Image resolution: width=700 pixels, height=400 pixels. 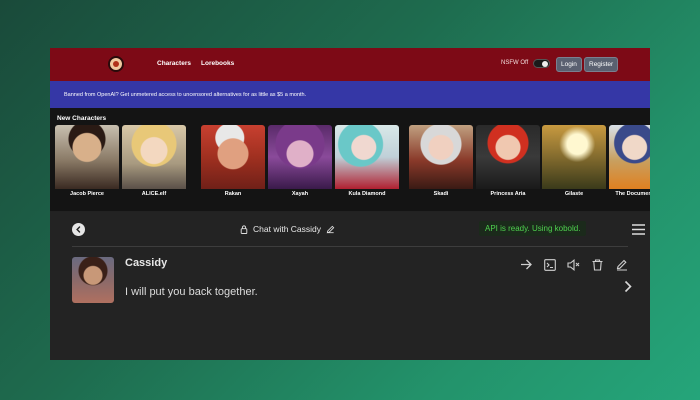 What do you see at coordinates (154, 194) in the screenshot?
I see `character-name: ALICE.elf` at bounding box center [154, 194].